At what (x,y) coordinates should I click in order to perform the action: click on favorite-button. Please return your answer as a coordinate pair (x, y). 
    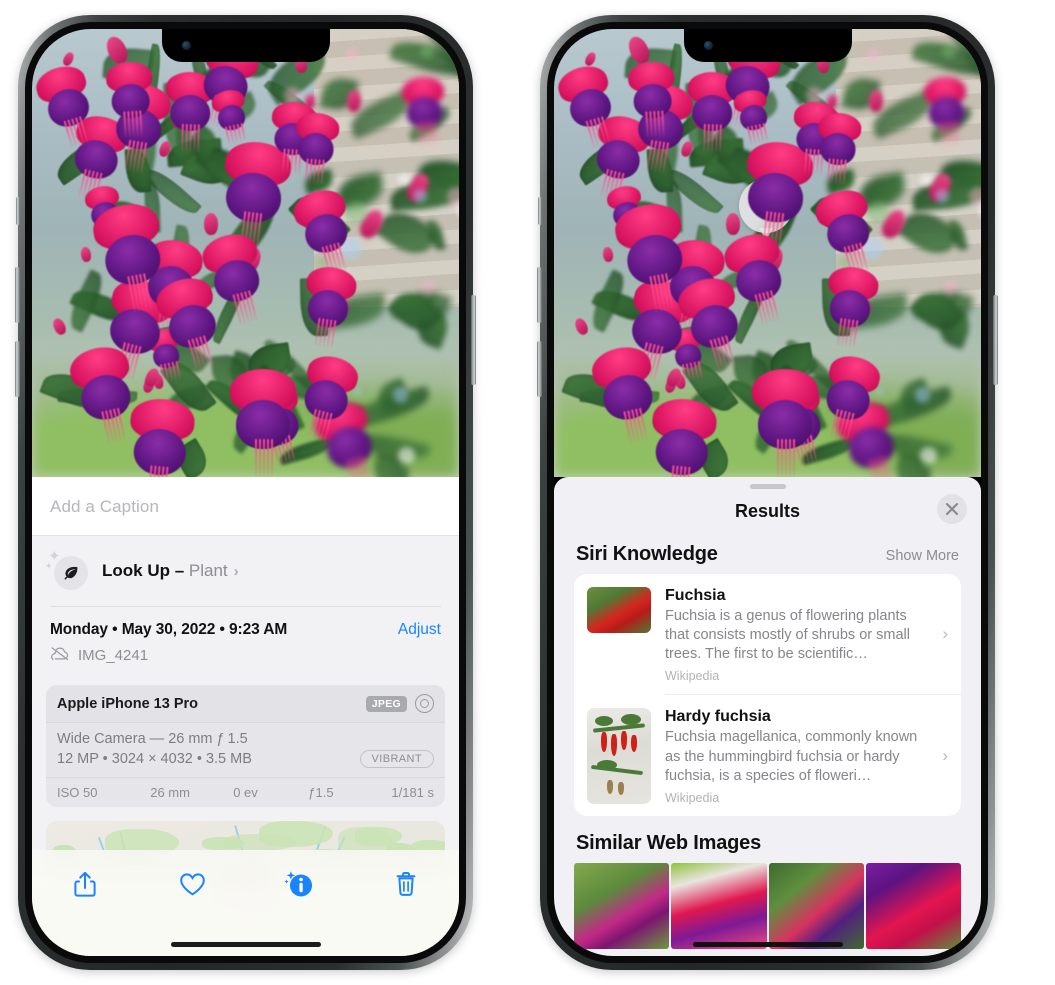
    Looking at the image, I should click on (192, 884).